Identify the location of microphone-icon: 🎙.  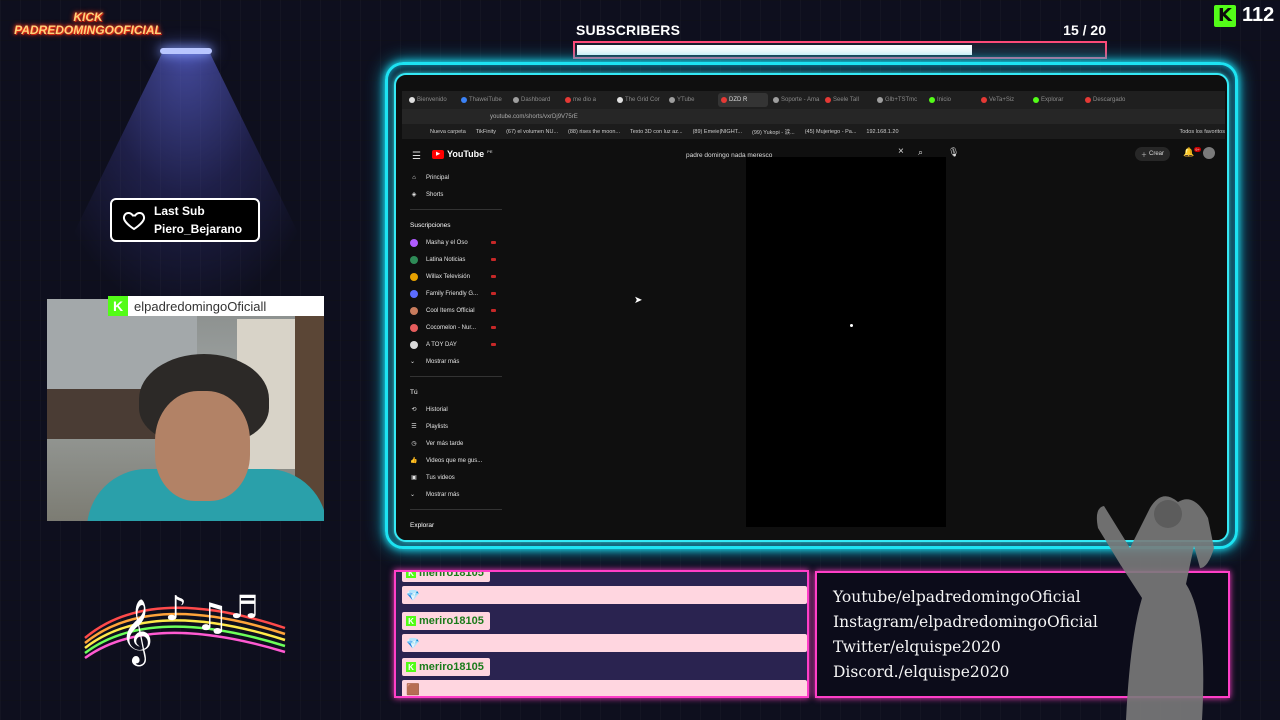
(953, 152).